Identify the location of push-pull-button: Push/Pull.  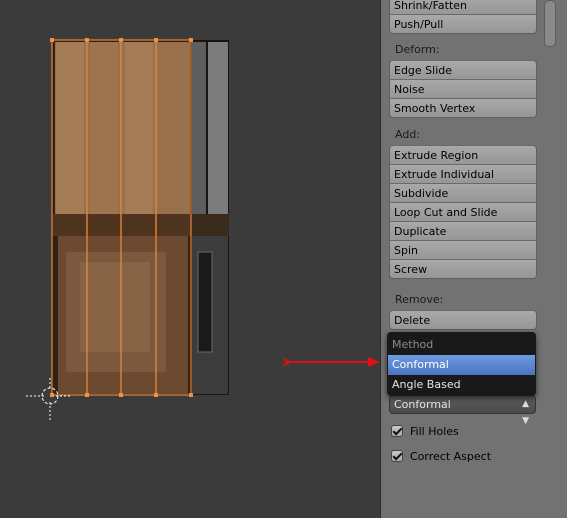
(463, 24).